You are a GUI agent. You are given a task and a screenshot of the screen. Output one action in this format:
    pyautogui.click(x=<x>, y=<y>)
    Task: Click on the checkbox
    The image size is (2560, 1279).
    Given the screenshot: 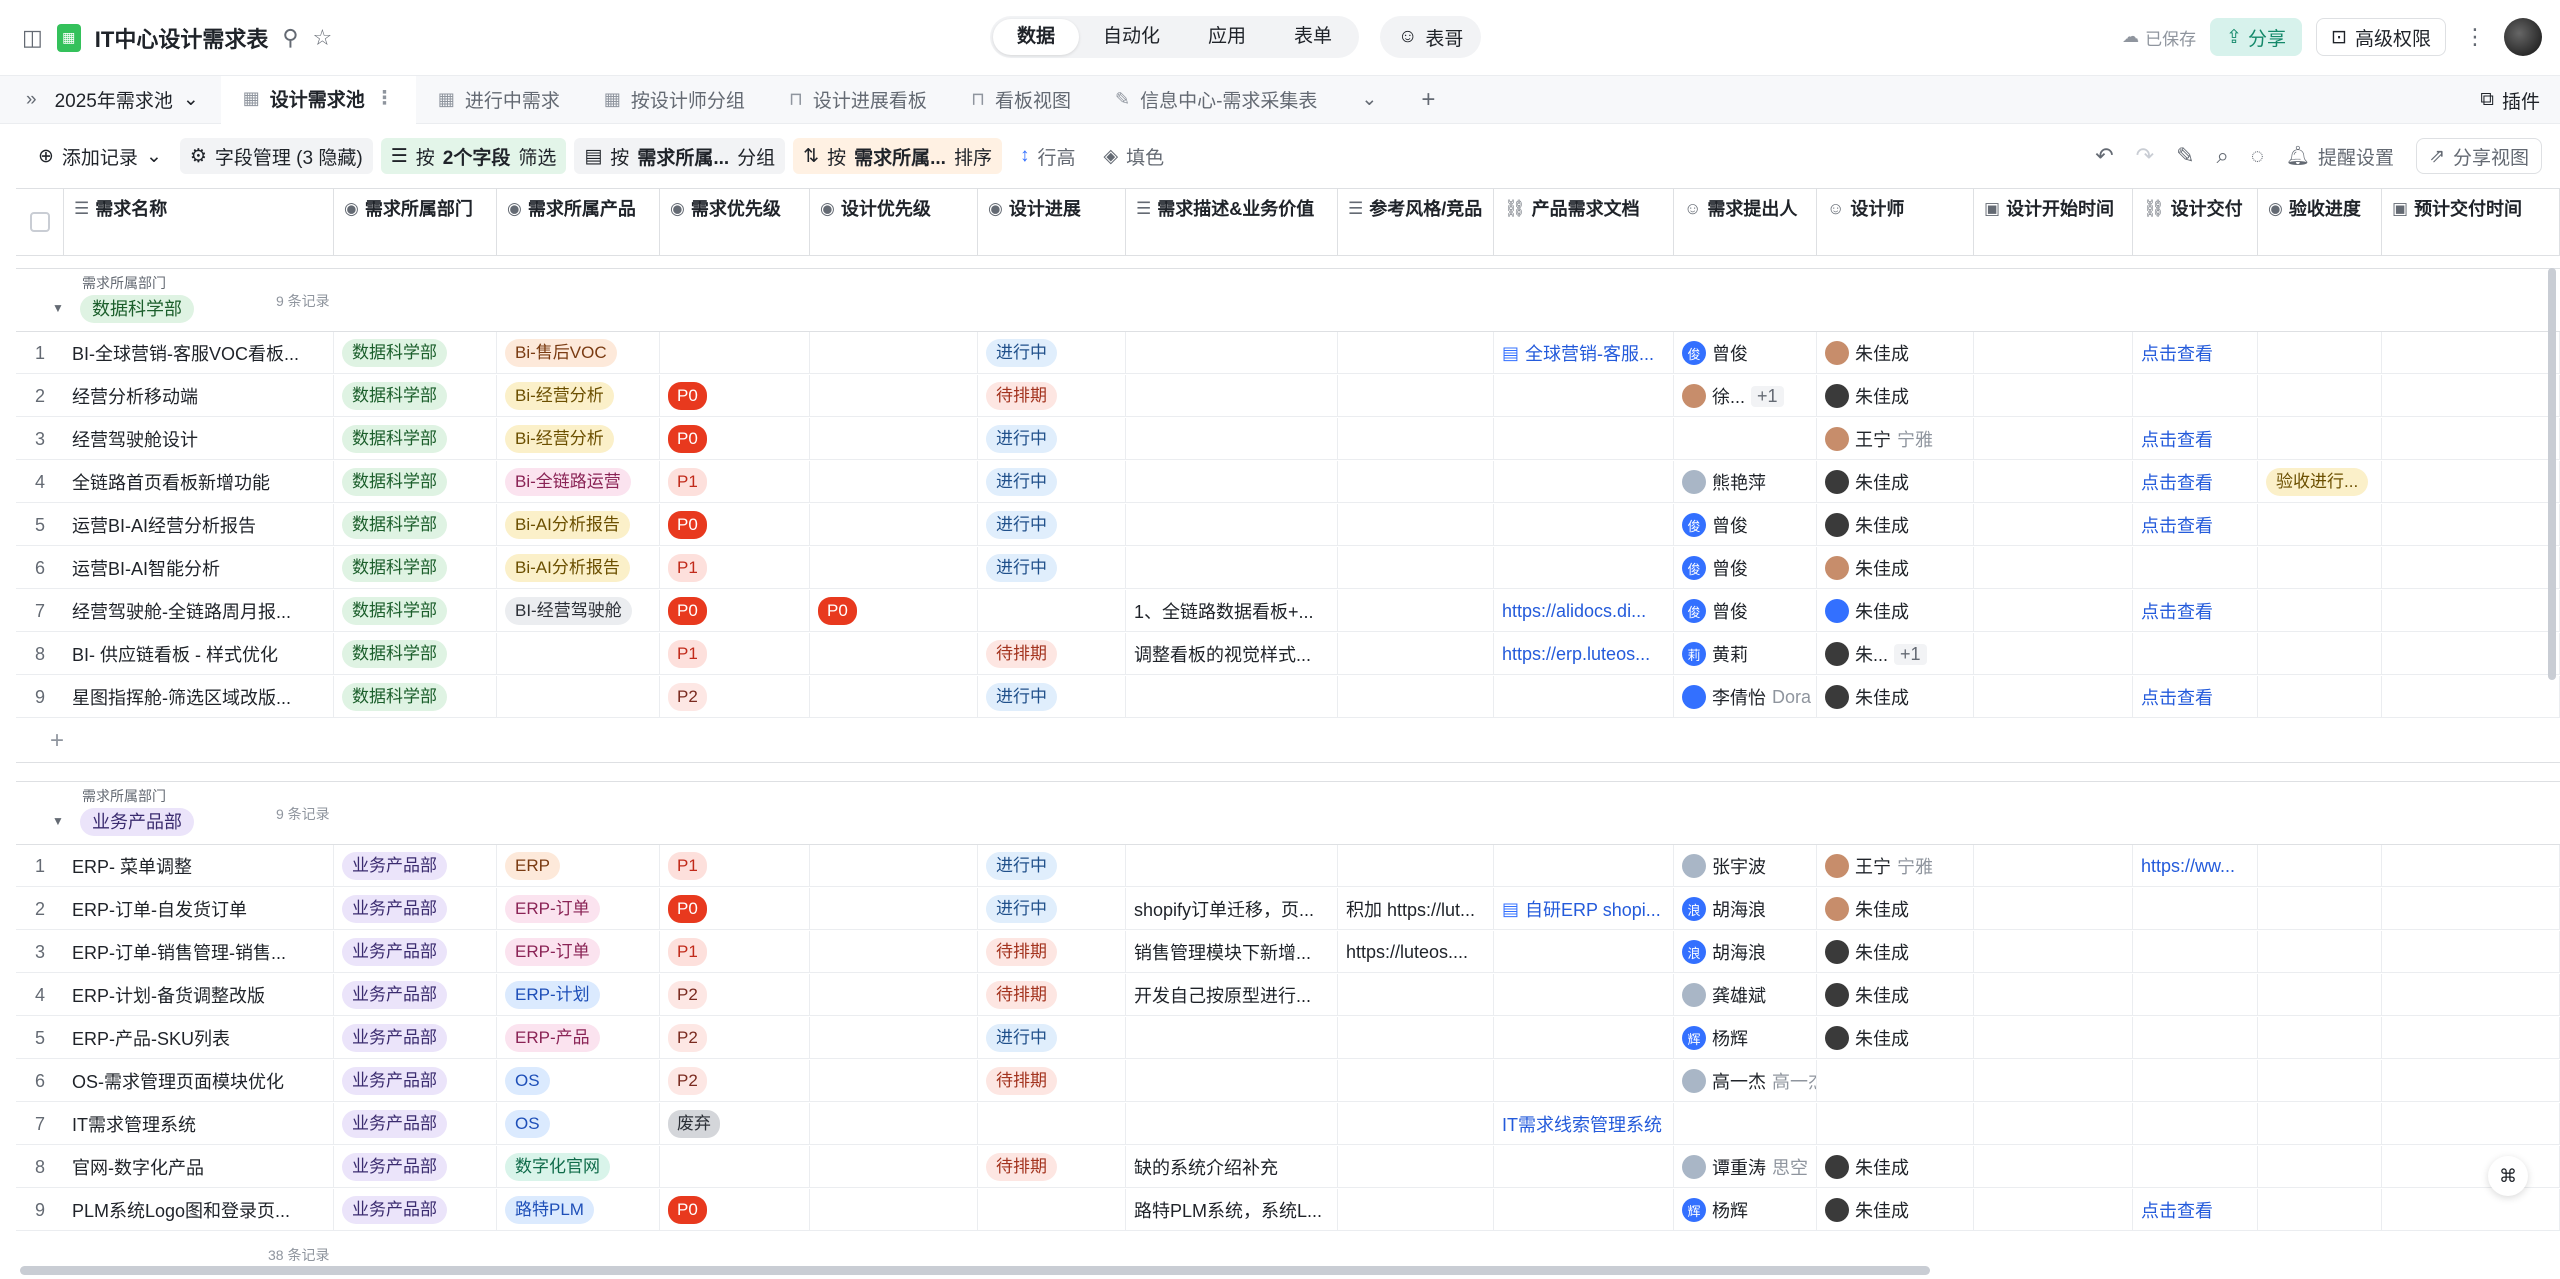 What is the action you would take?
    pyautogui.click(x=39, y=222)
    